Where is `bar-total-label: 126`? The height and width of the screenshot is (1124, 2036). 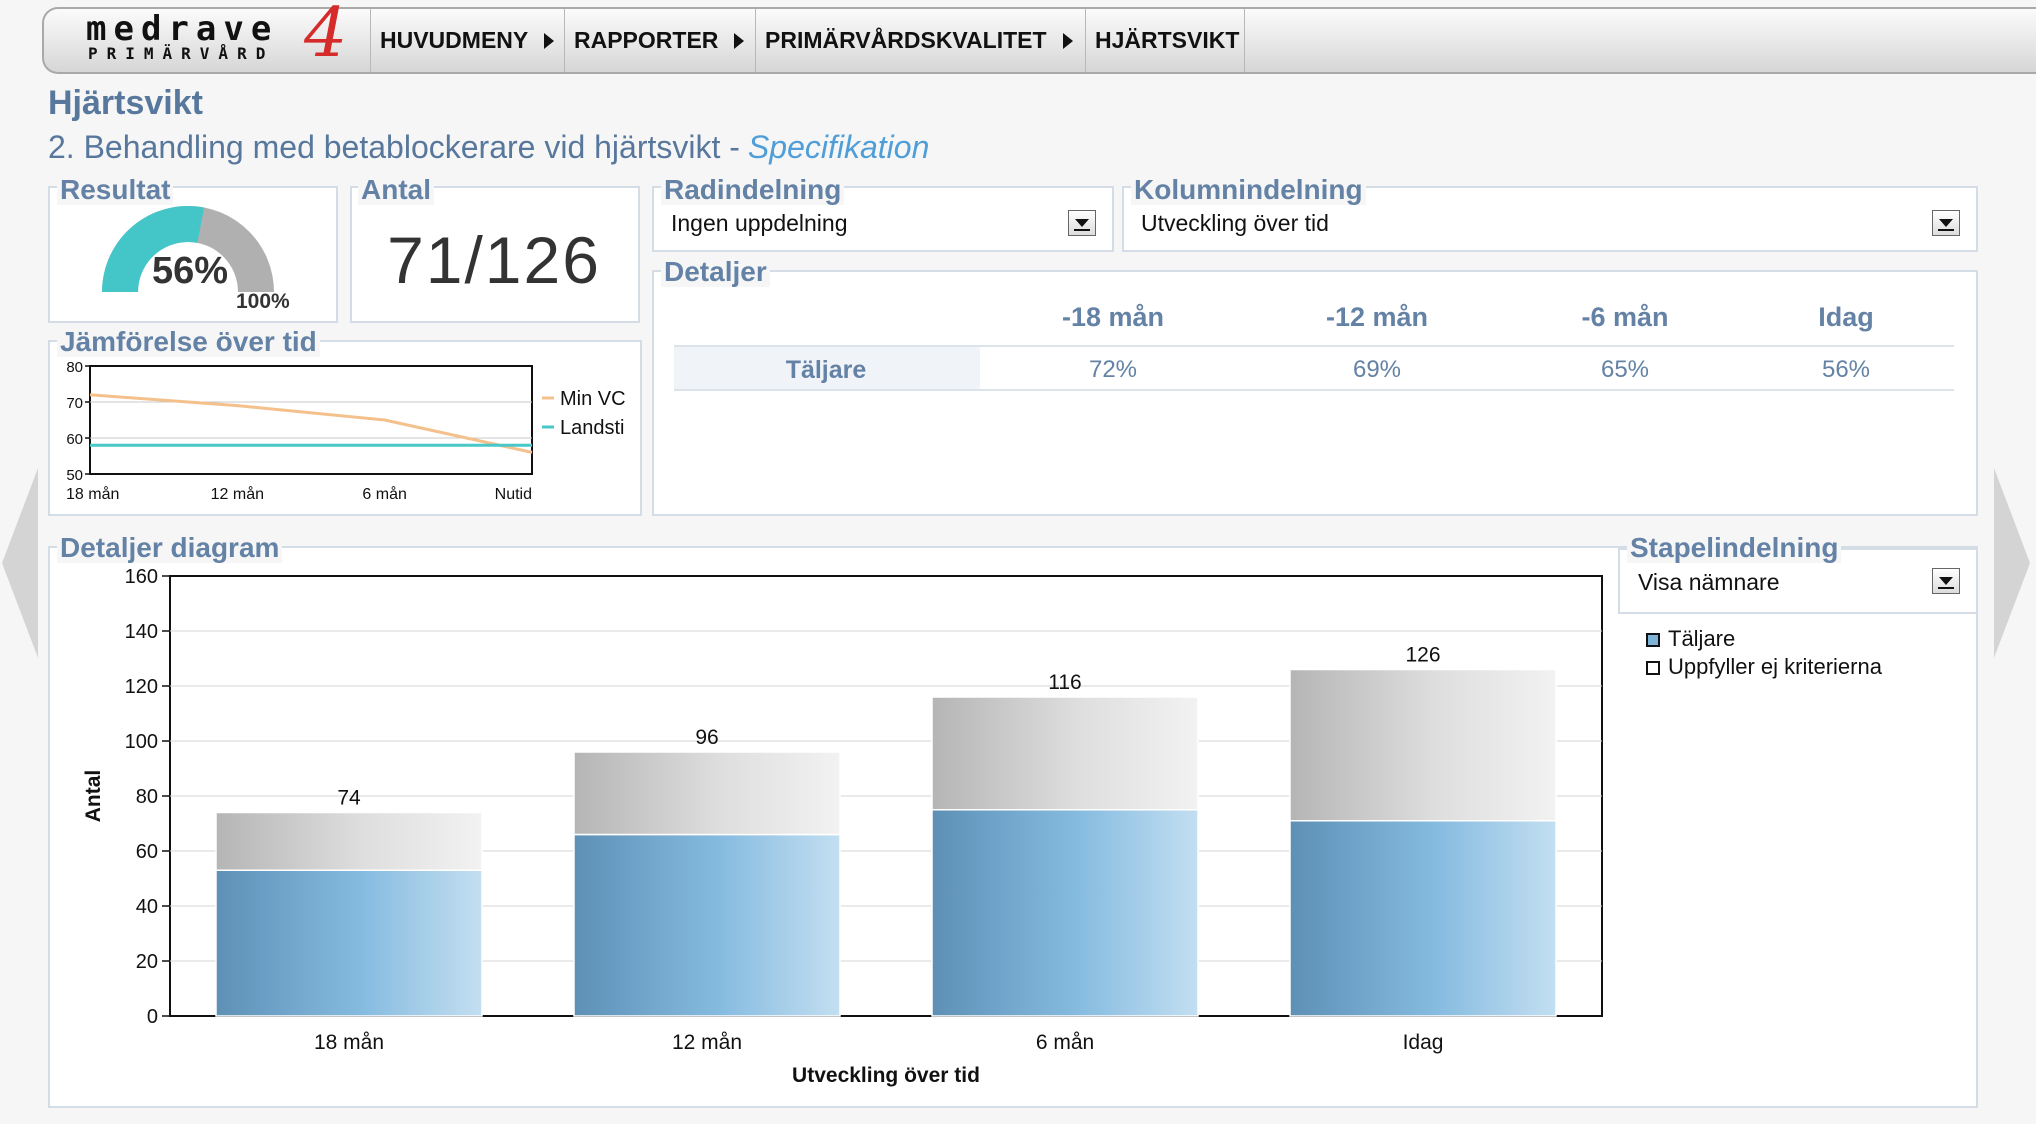
bar-total-label: 126 is located at coordinates (1422, 655).